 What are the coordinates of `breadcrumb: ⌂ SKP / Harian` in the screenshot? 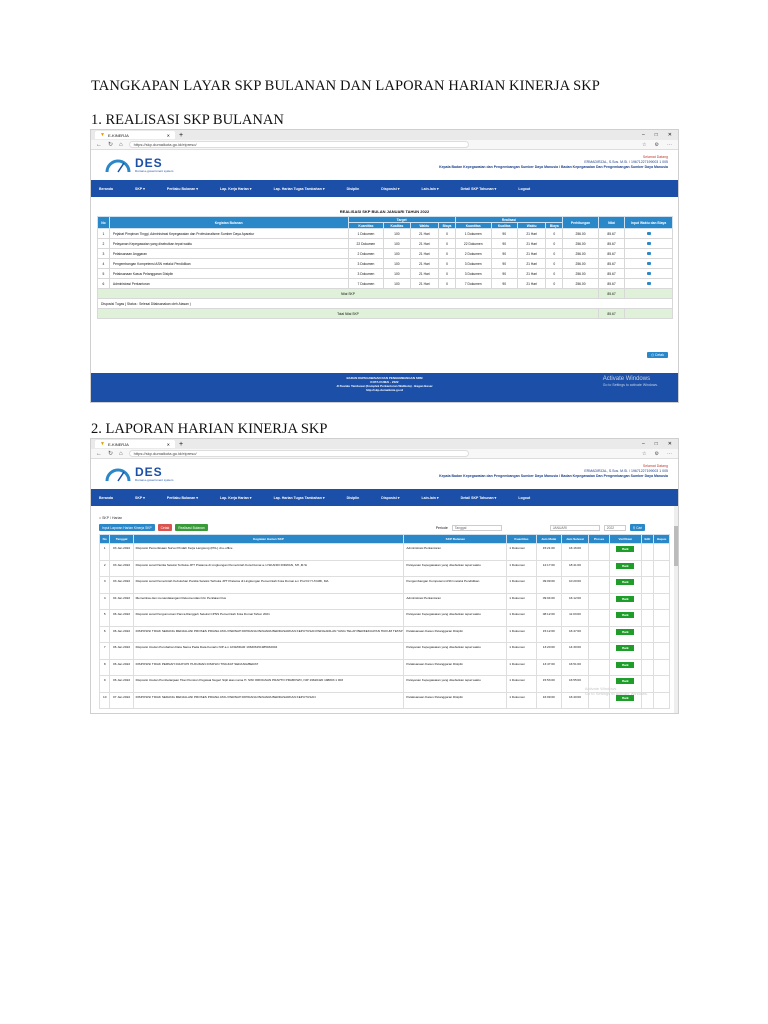 It's located at (388, 518).